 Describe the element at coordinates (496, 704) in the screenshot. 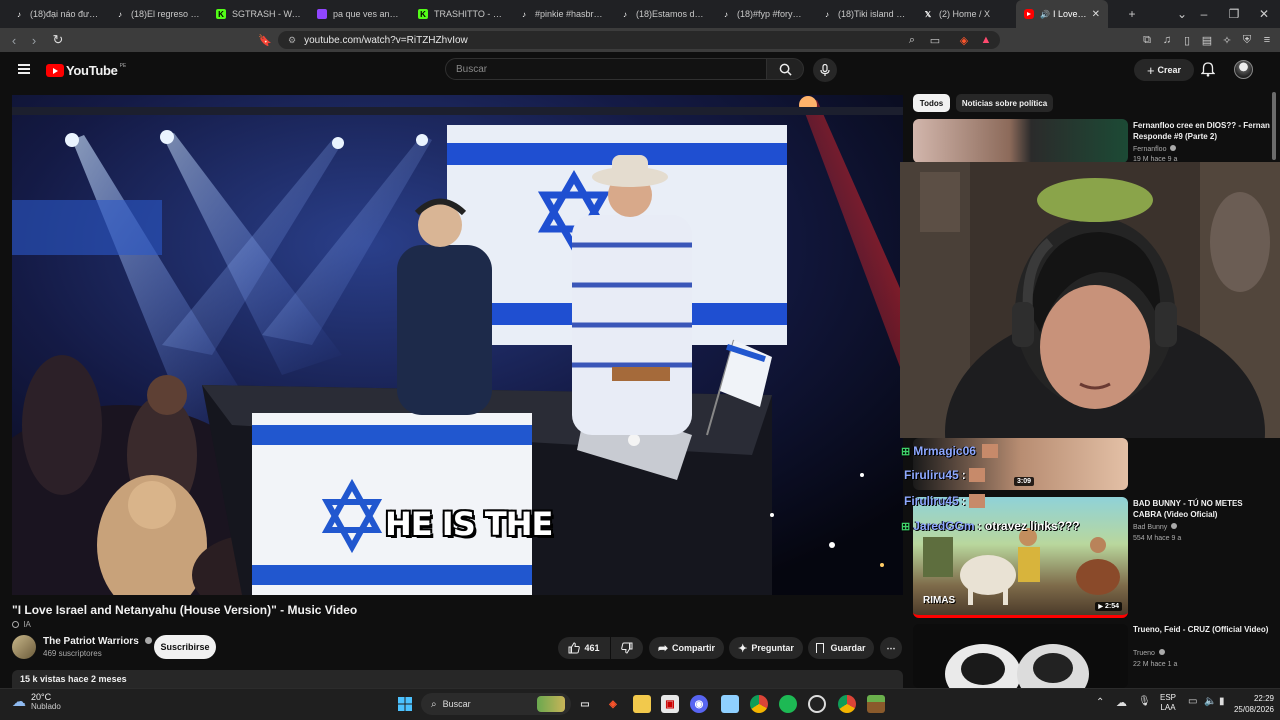

I see `taskbar-search: ⌕ Buscar` at that location.